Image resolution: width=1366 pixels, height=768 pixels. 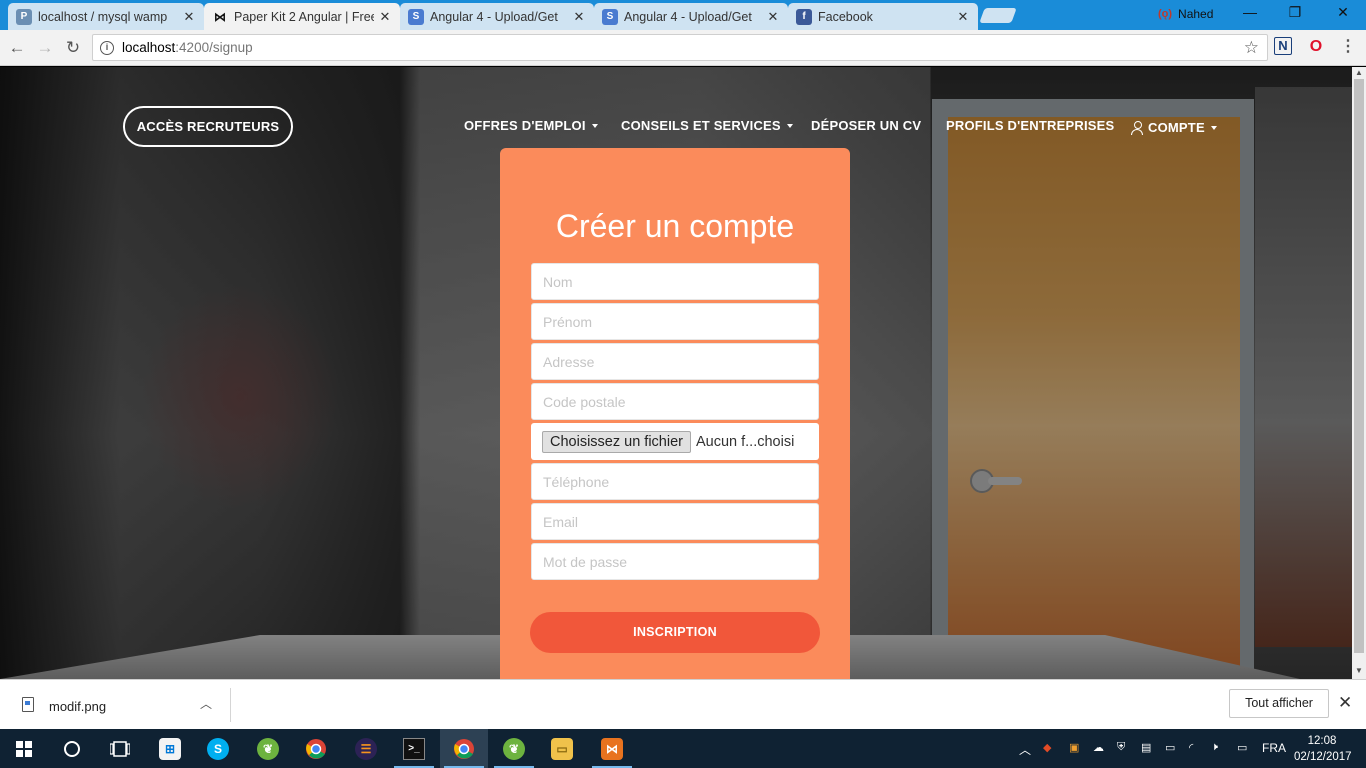 I want to click on adresse-input, so click(x=675, y=361).